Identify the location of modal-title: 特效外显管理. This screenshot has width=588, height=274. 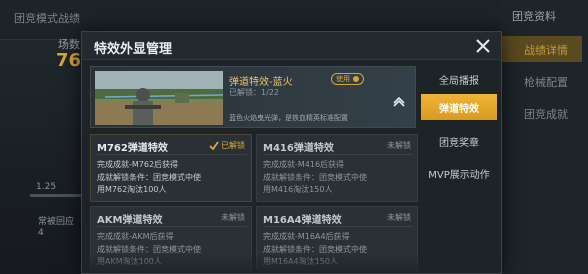
(133, 49).